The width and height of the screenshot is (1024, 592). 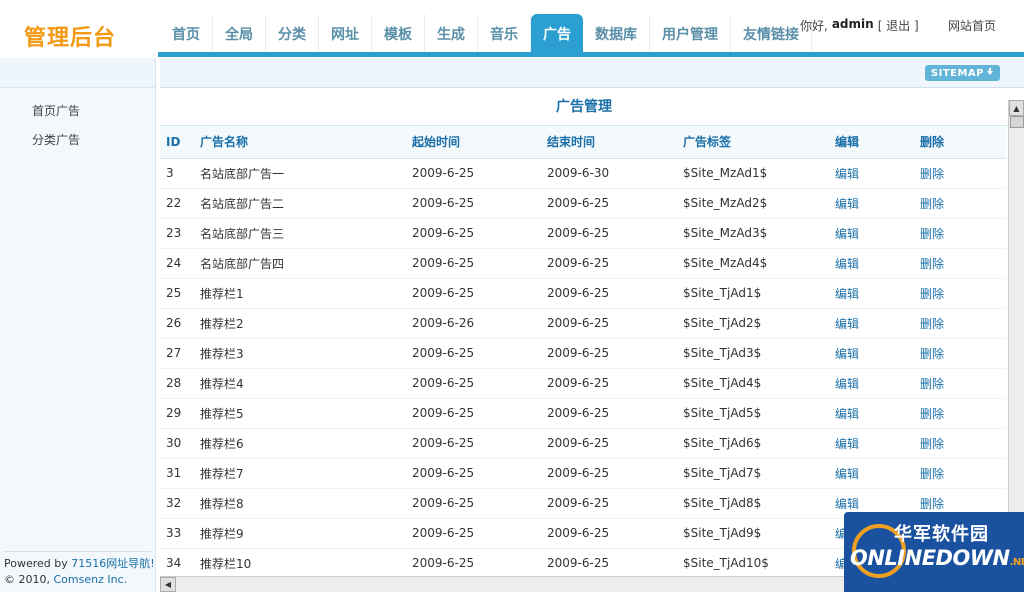 I want to click on logout-link: [ 退出 ], so click(x=898, y=25).